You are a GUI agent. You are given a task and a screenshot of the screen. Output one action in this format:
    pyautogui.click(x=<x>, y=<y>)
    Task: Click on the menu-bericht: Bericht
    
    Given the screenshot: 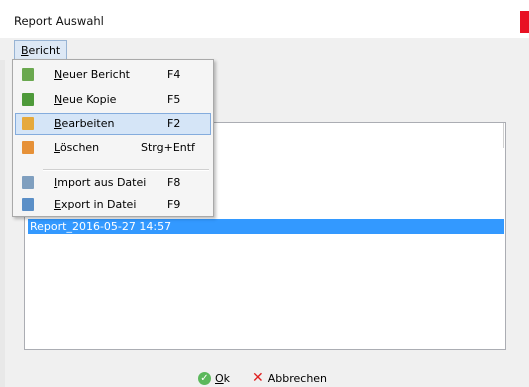 What is the action you would take?
    pyautogui.click(x=41, y=50)
    